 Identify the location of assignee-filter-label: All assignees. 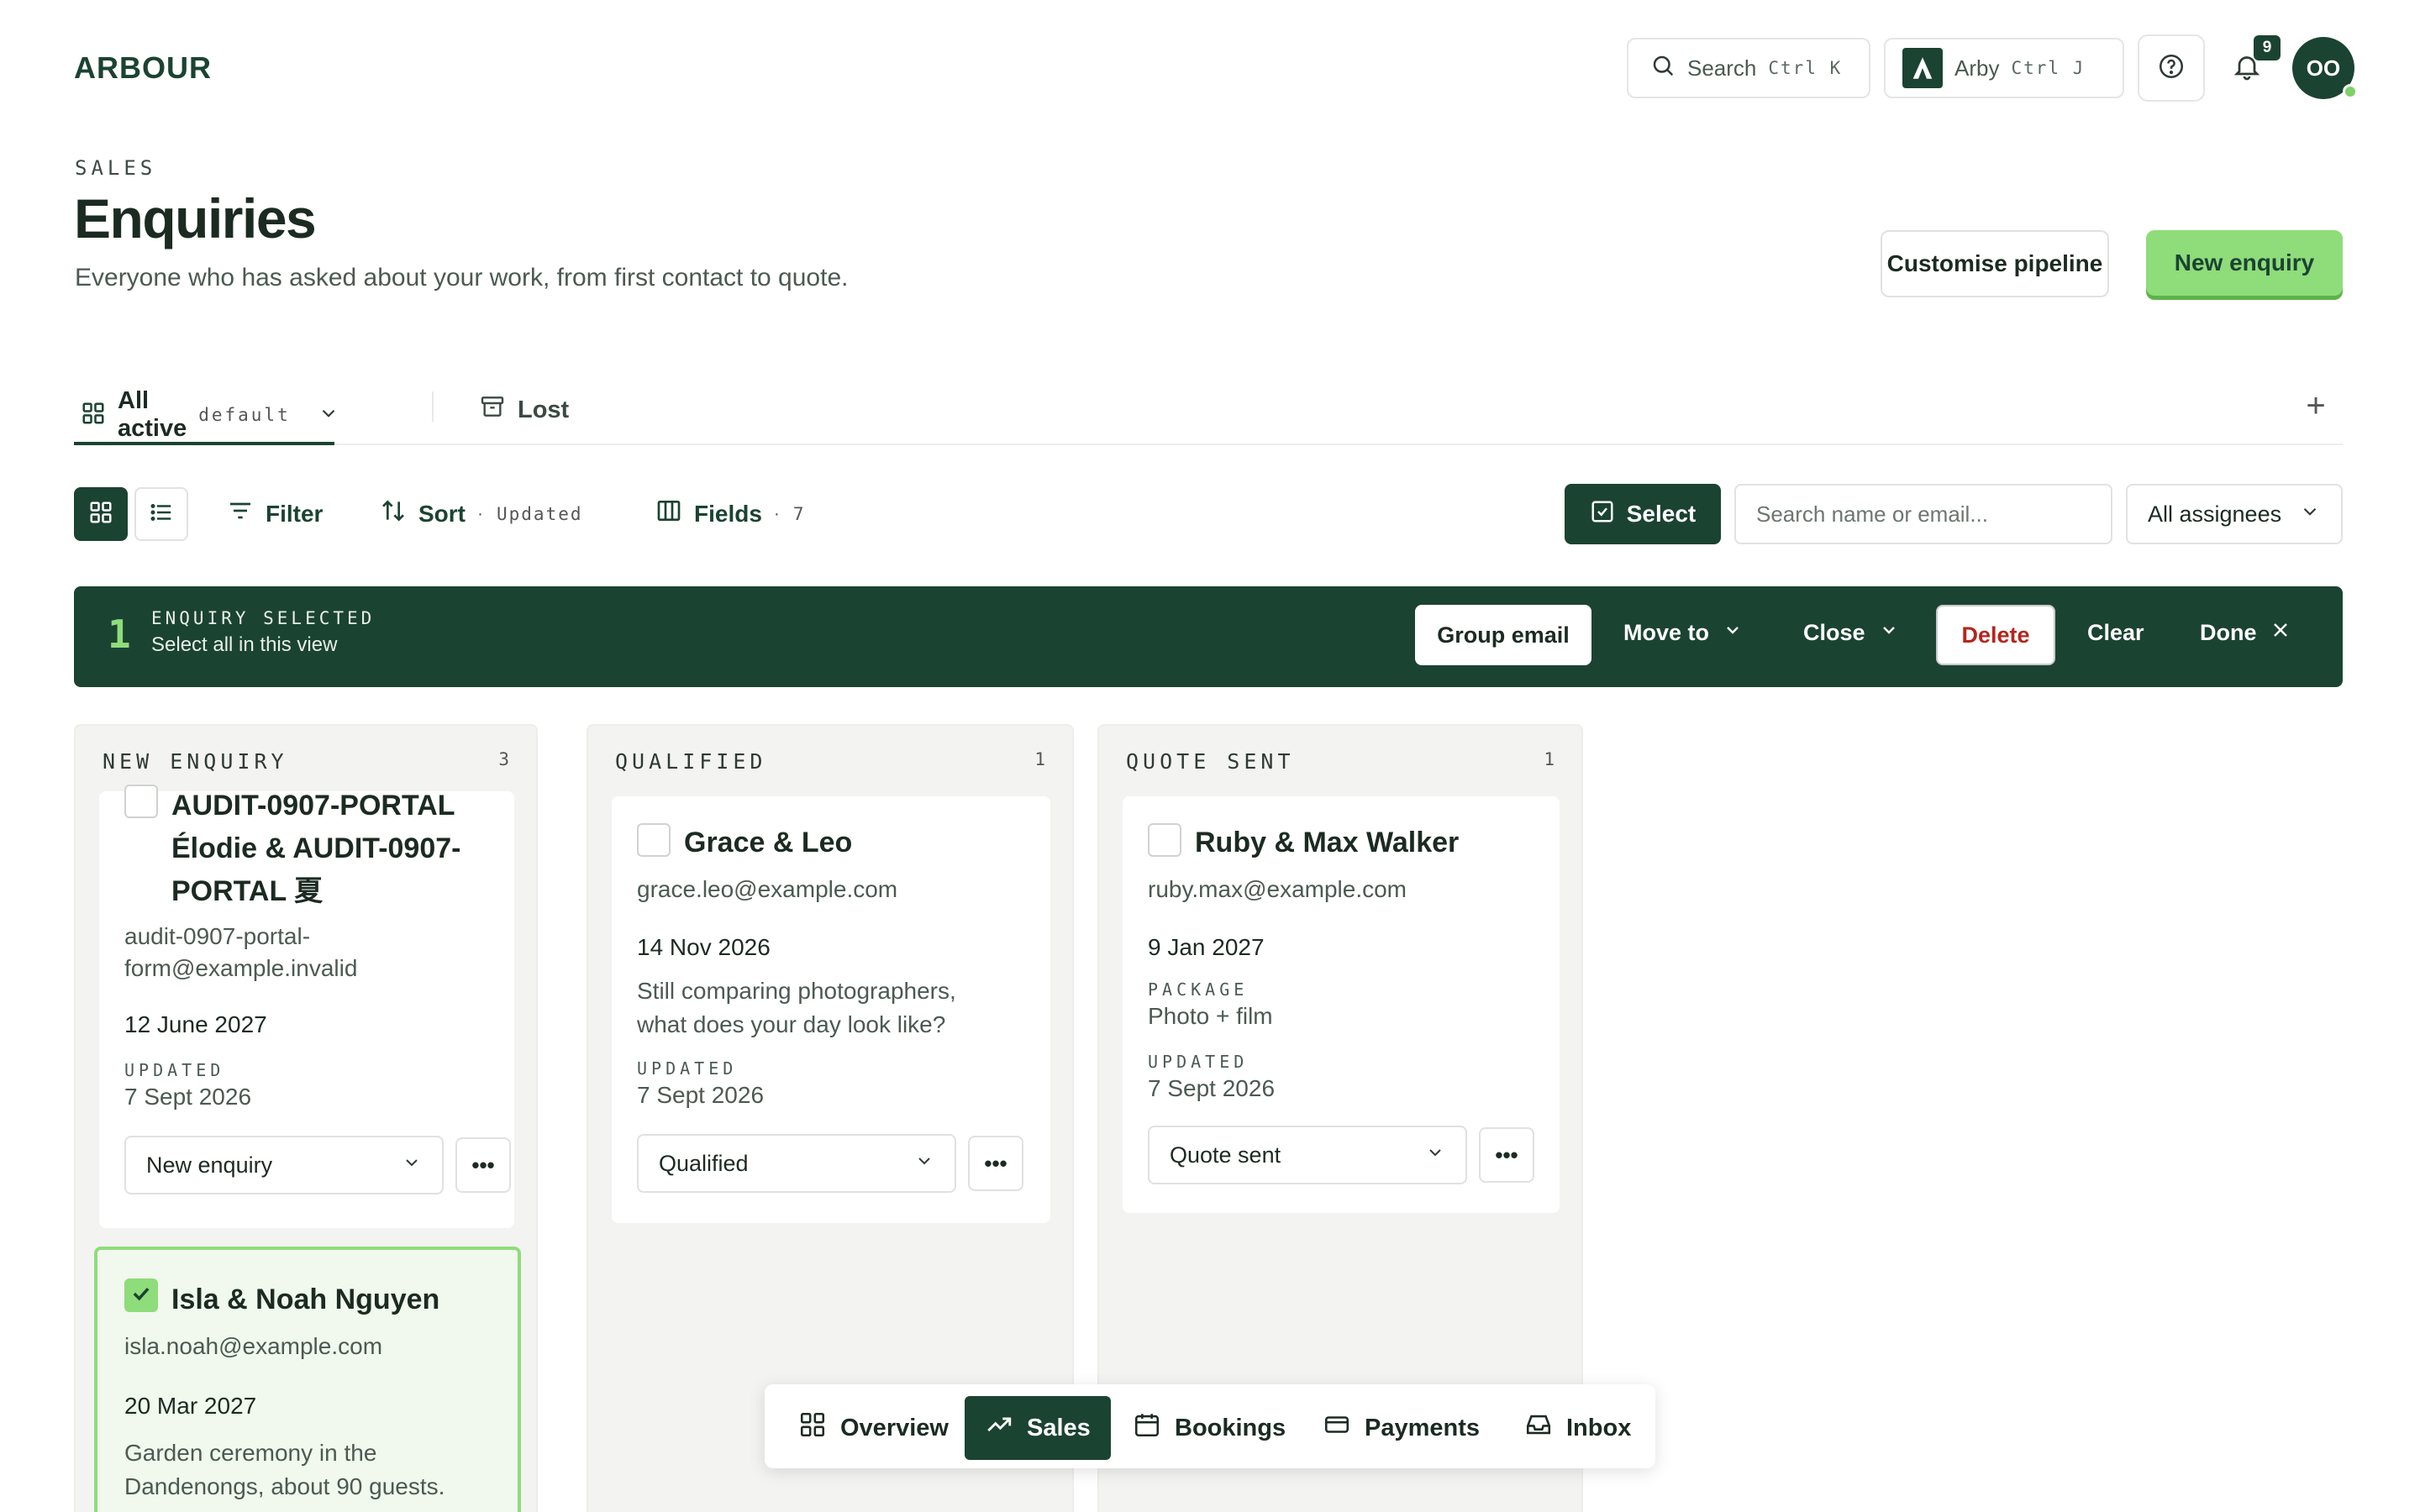
(2215, 514).